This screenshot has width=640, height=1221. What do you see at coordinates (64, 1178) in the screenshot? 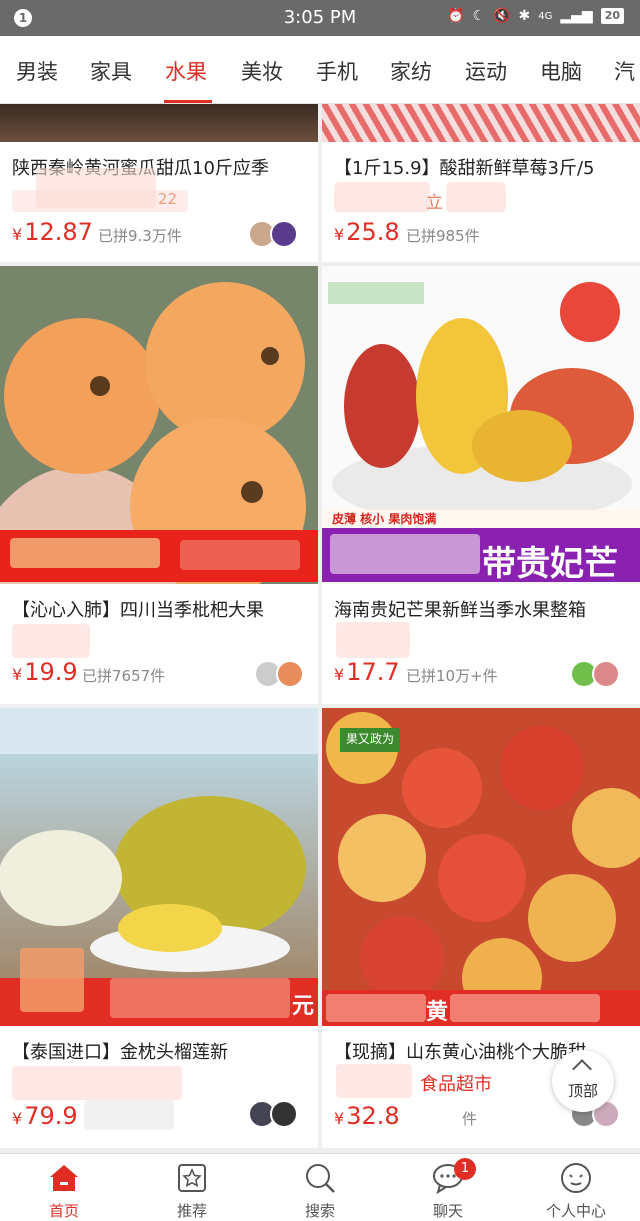
I see `home-icon` at bounding box center [64, 1178].